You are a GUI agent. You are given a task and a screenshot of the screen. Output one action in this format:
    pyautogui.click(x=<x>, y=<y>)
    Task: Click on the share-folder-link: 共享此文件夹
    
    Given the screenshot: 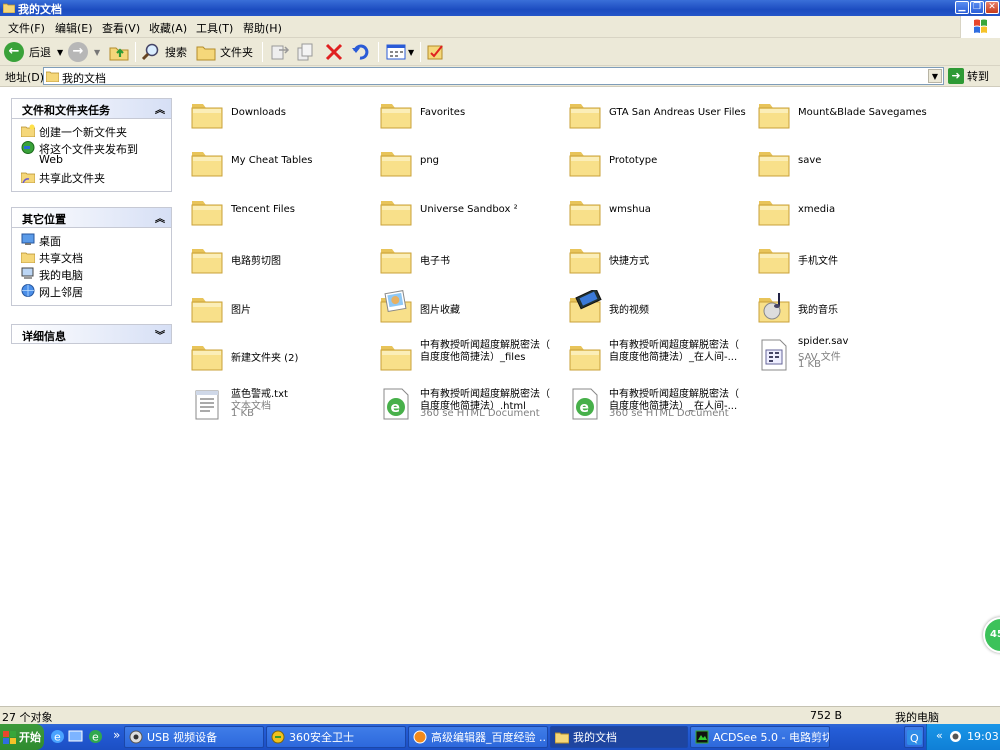 What is the action you would take?
    pyautogui.click(x=96, y=178)
    